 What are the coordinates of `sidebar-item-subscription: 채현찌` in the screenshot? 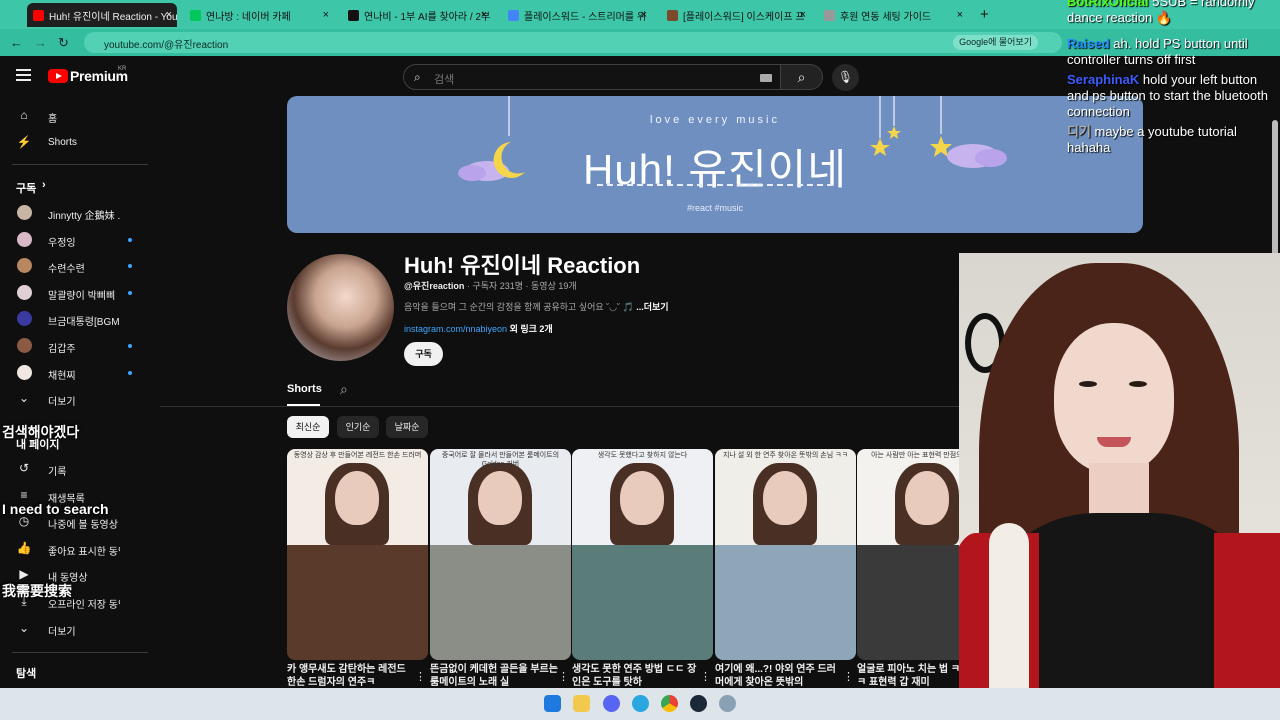 It's located at (80, 373).